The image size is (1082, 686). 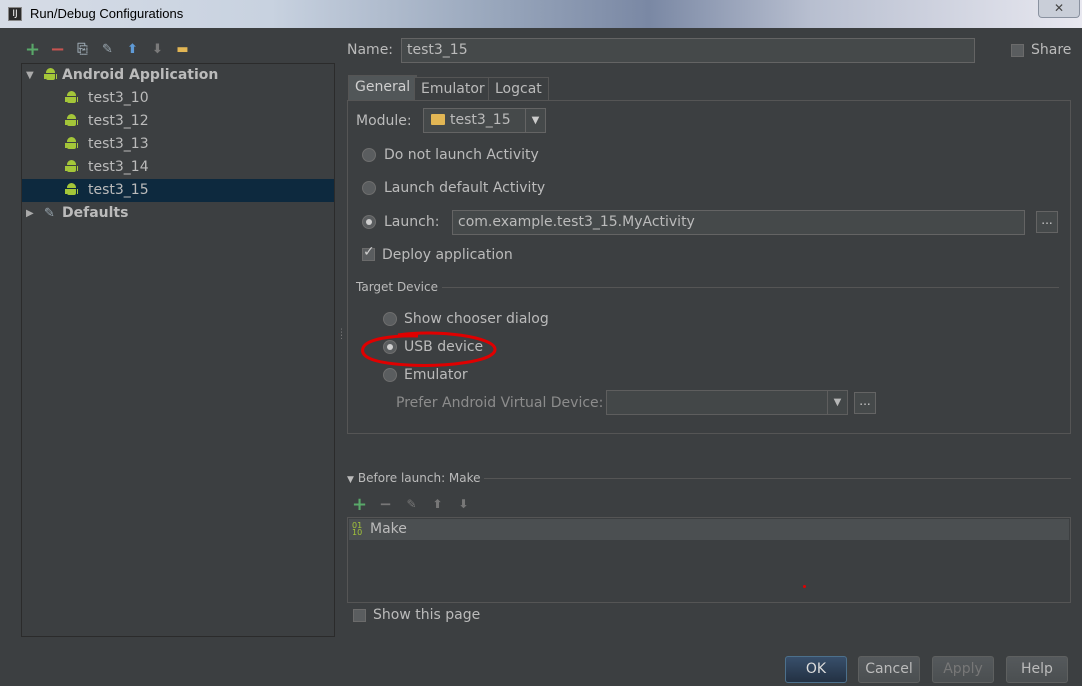 I want to click on emulator-label: Emulator, so click(x=436, y=375).